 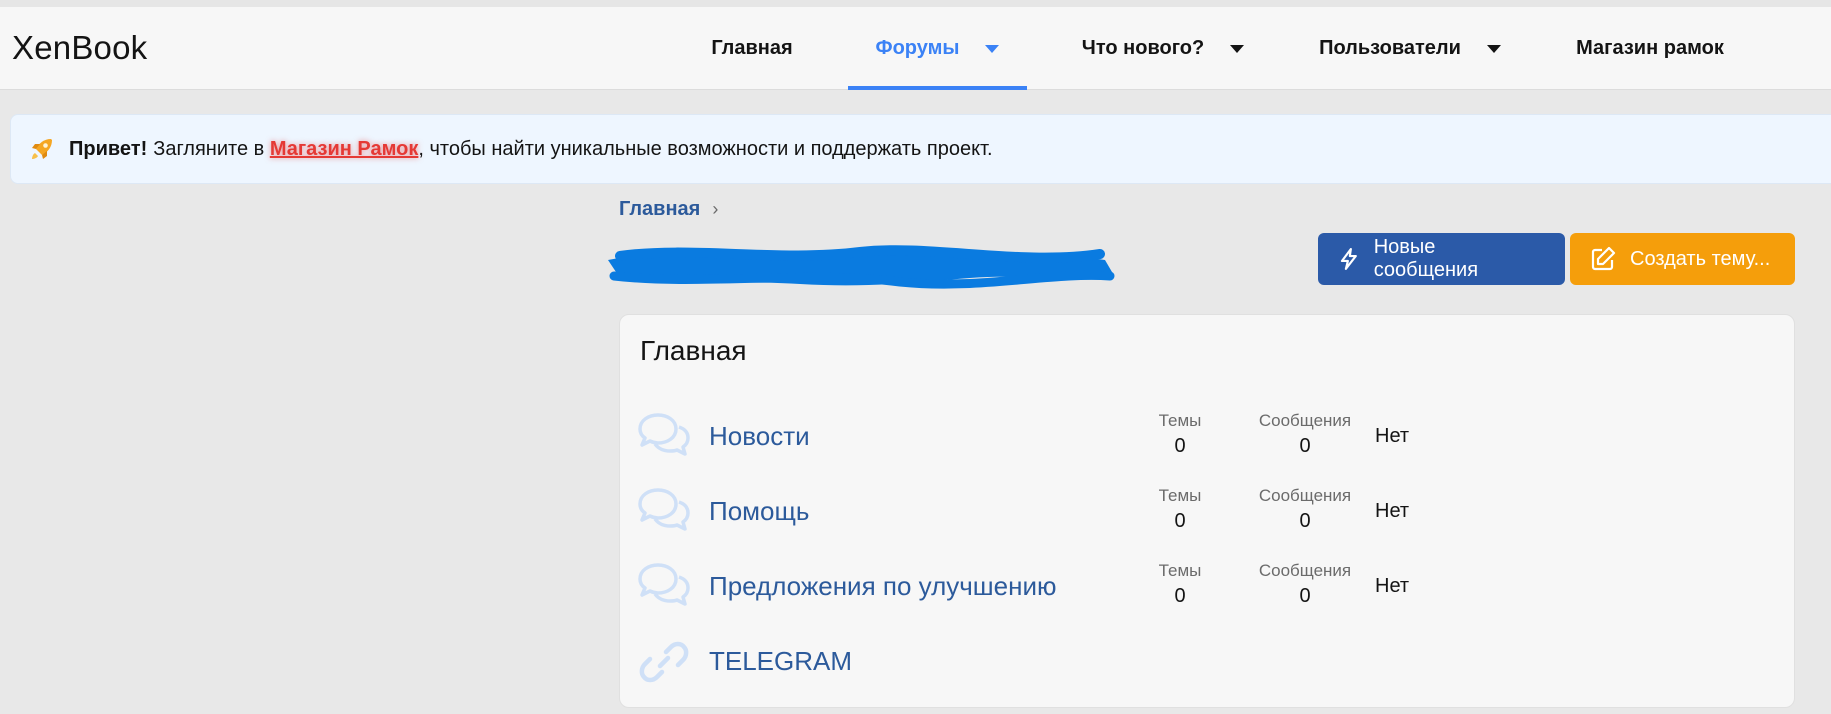 I want to click on notice-text-before: Загляните в, so click(x=209, y=148).